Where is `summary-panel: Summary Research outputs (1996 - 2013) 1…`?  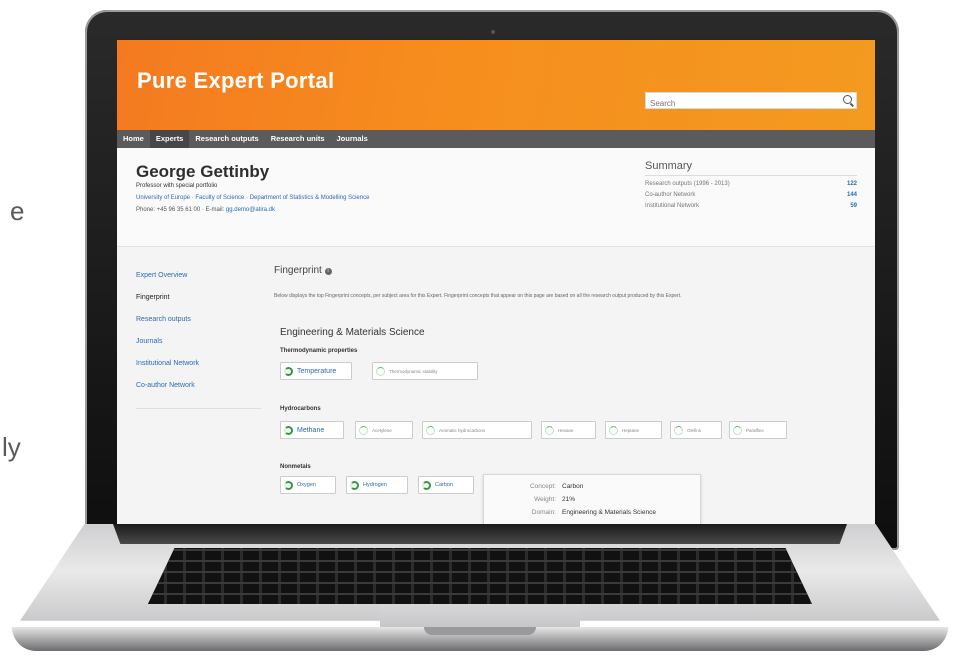
summary-panel: Summary Research outputs (1996 - 2013) 1… is located at coordinates (751, 186).